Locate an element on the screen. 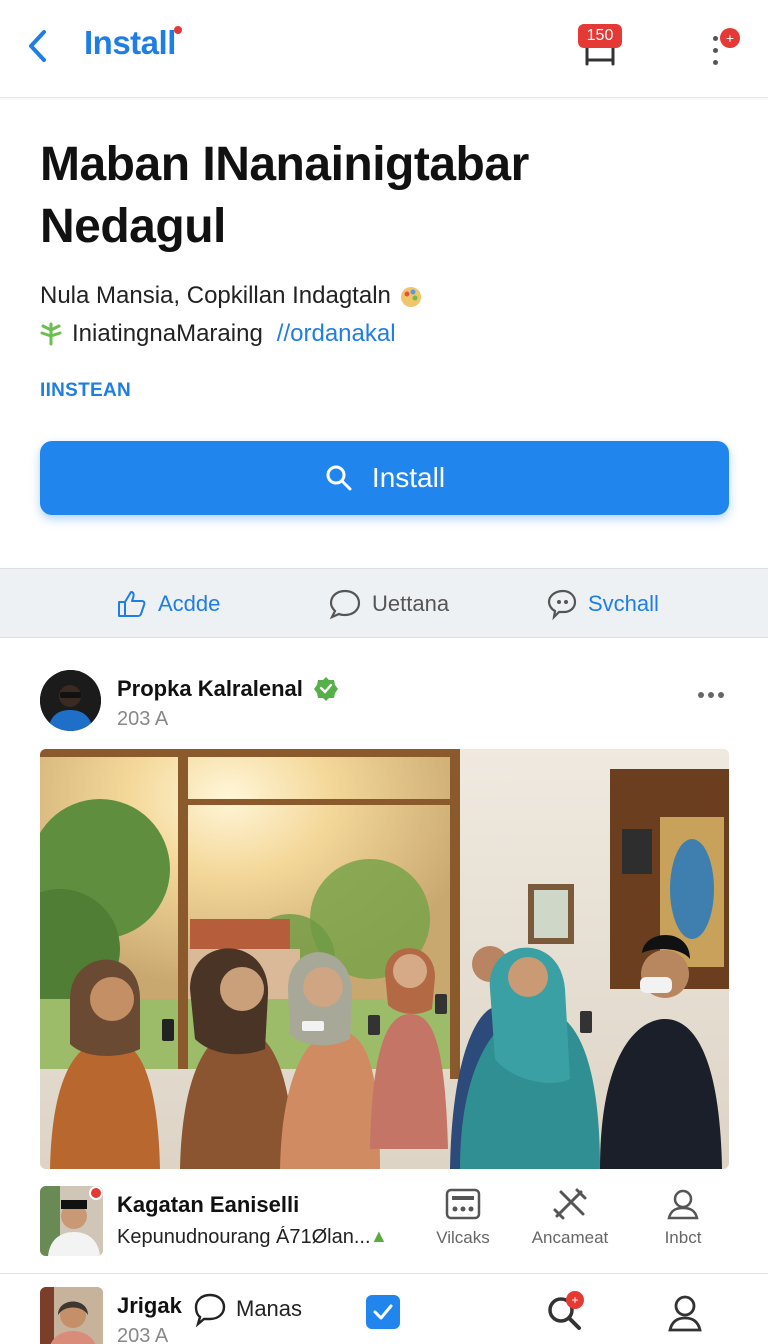 The image size is (768, 1344). back-arrow-icon is located at coordinates (39, 46).